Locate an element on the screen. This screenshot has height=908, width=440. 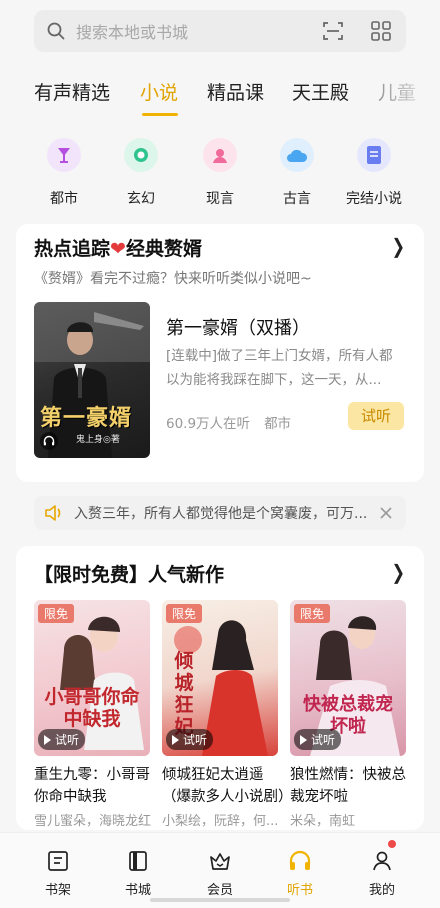
cloud-icon is located at coordinates (297, 155).